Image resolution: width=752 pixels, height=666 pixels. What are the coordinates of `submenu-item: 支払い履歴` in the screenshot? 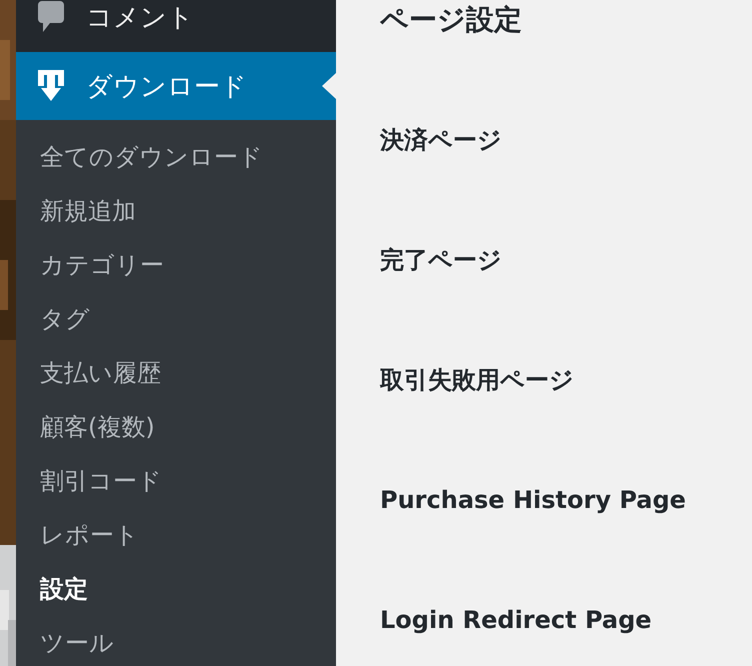 It's located at (176, 373).